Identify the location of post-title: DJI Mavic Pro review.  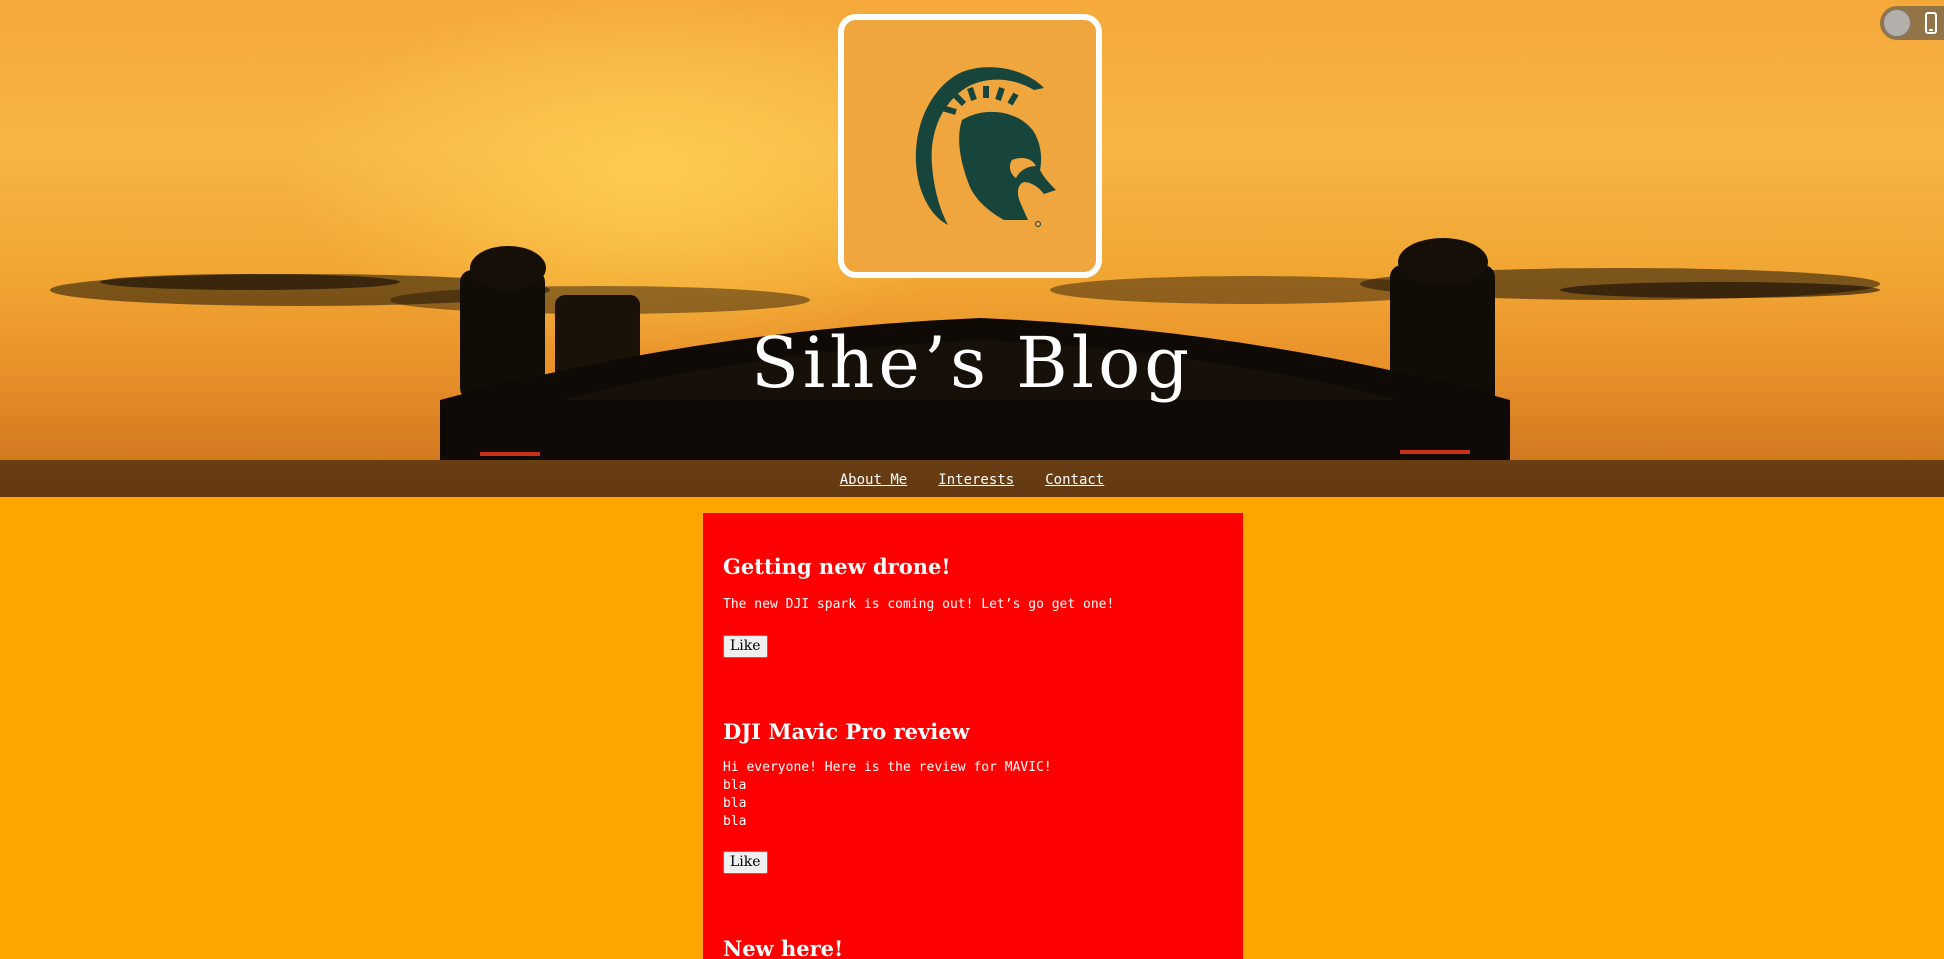
(846, 731).